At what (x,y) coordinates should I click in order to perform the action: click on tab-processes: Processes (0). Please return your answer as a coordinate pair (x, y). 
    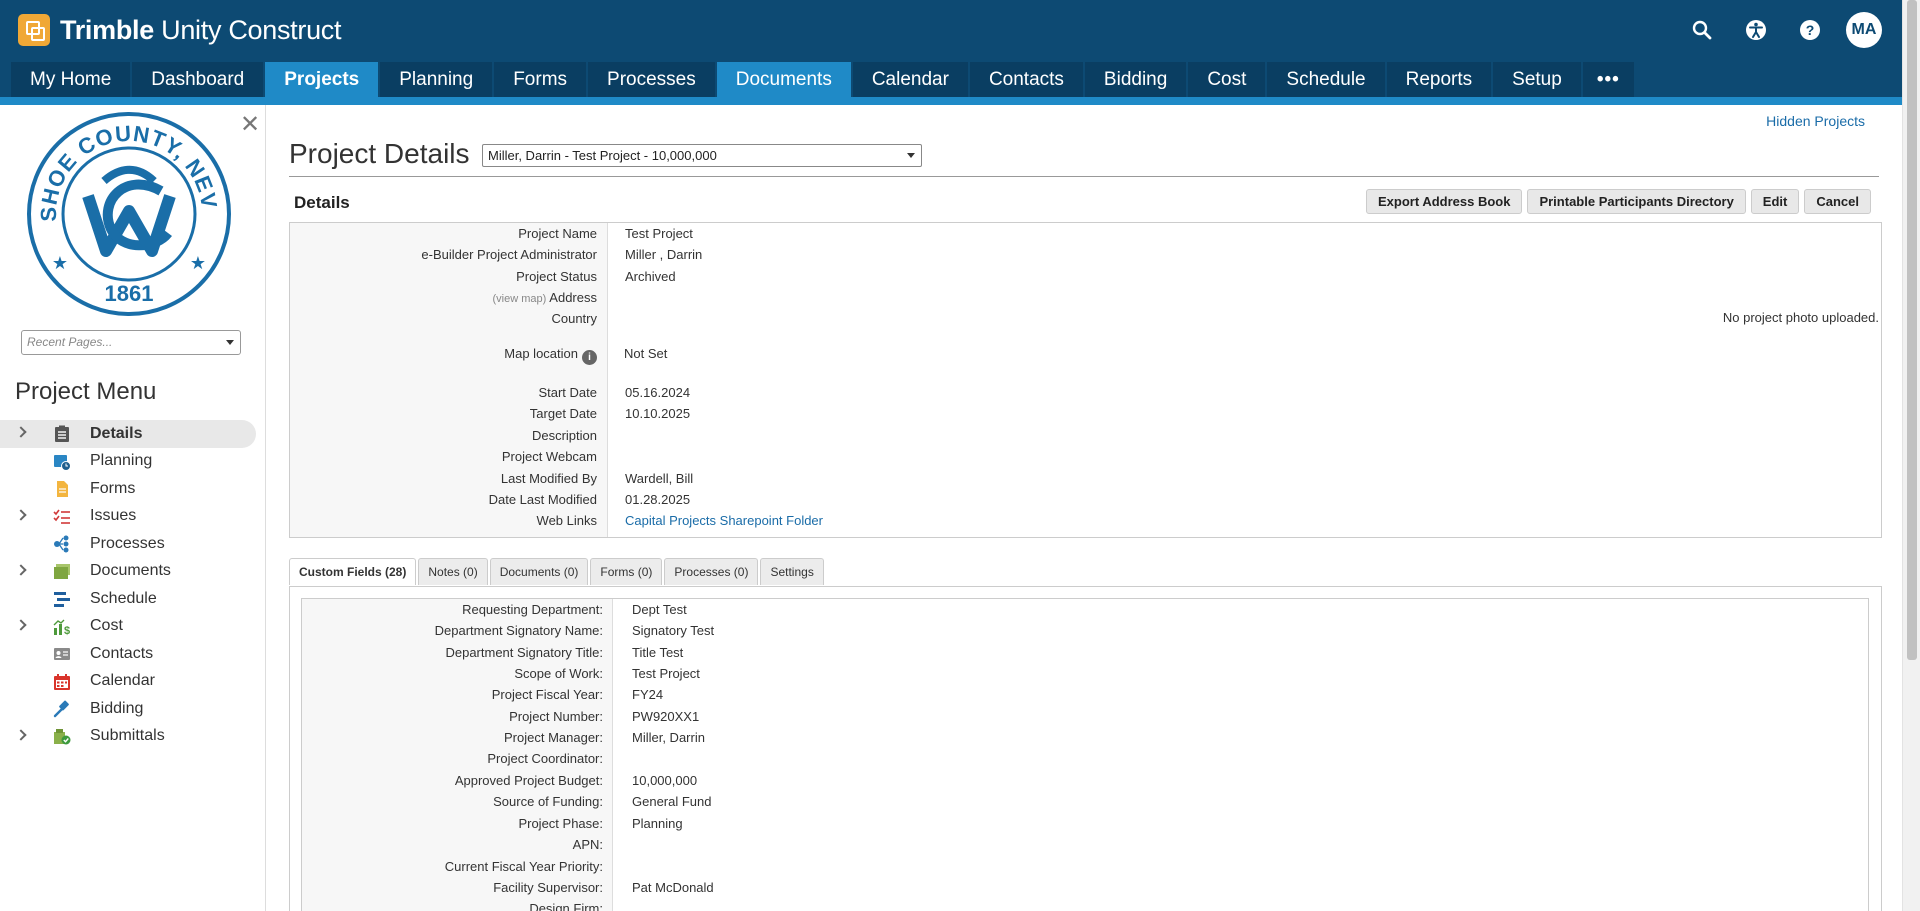
    Looking at the image, I should click on (711, 571).